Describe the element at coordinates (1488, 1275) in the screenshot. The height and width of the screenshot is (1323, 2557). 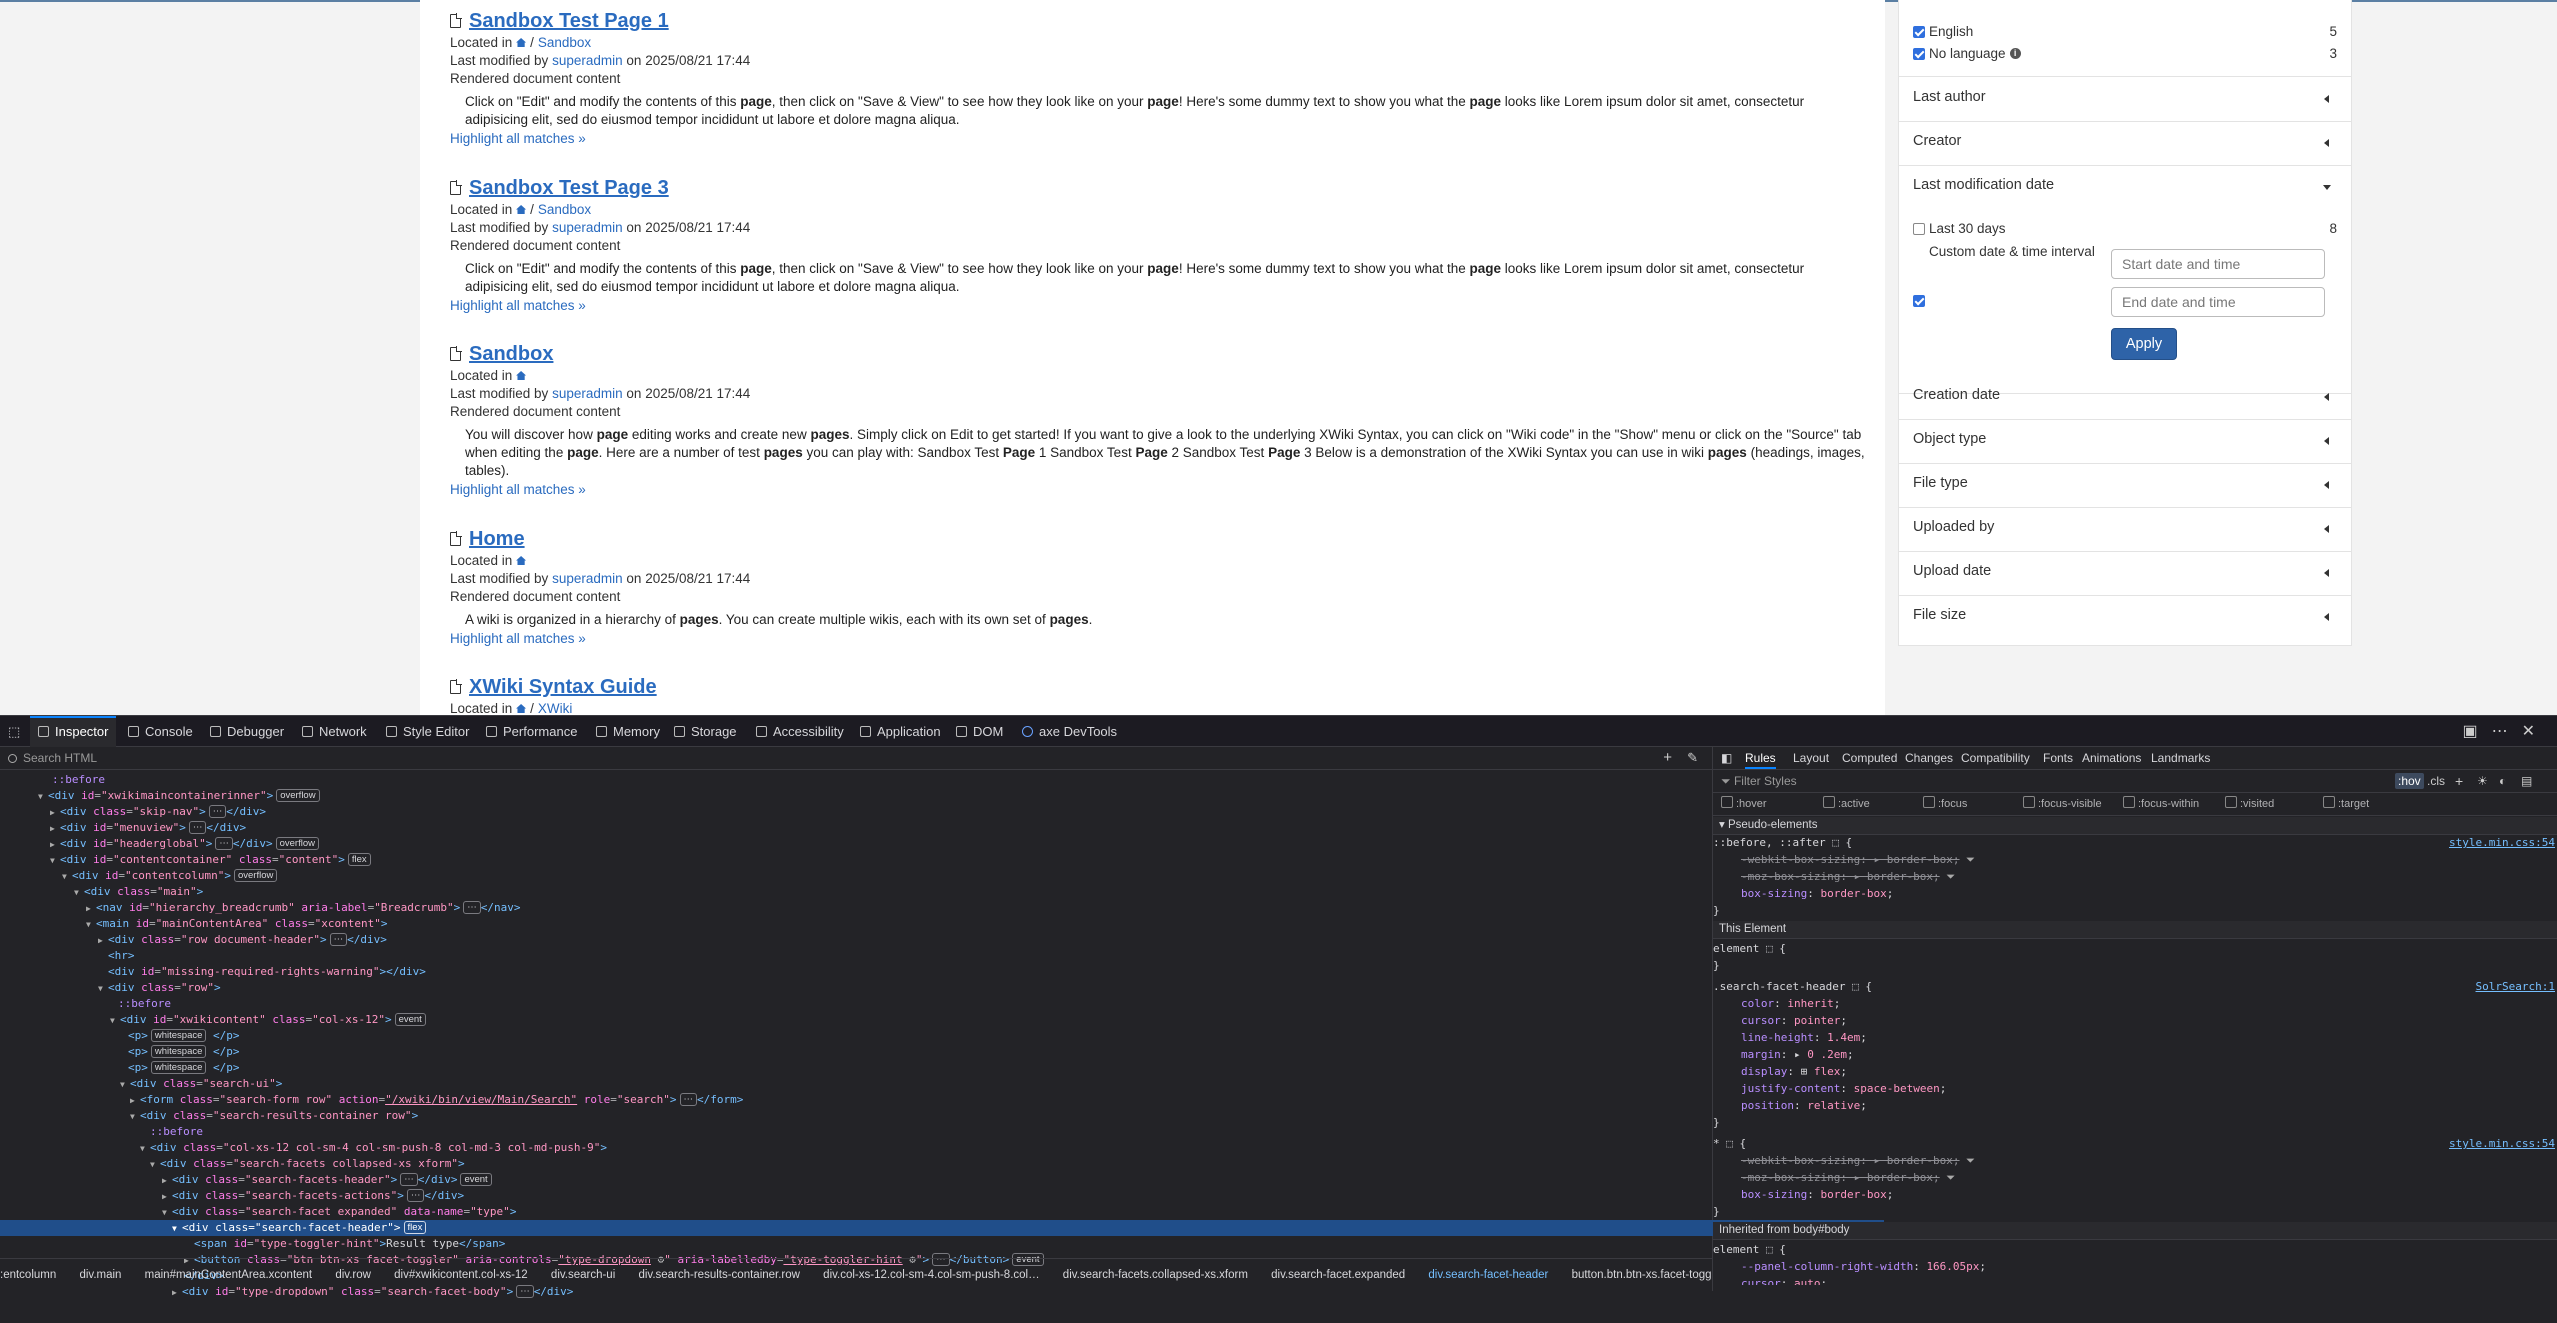
I see `breadcrumb-item-current: div.search-facet-header` at that location.